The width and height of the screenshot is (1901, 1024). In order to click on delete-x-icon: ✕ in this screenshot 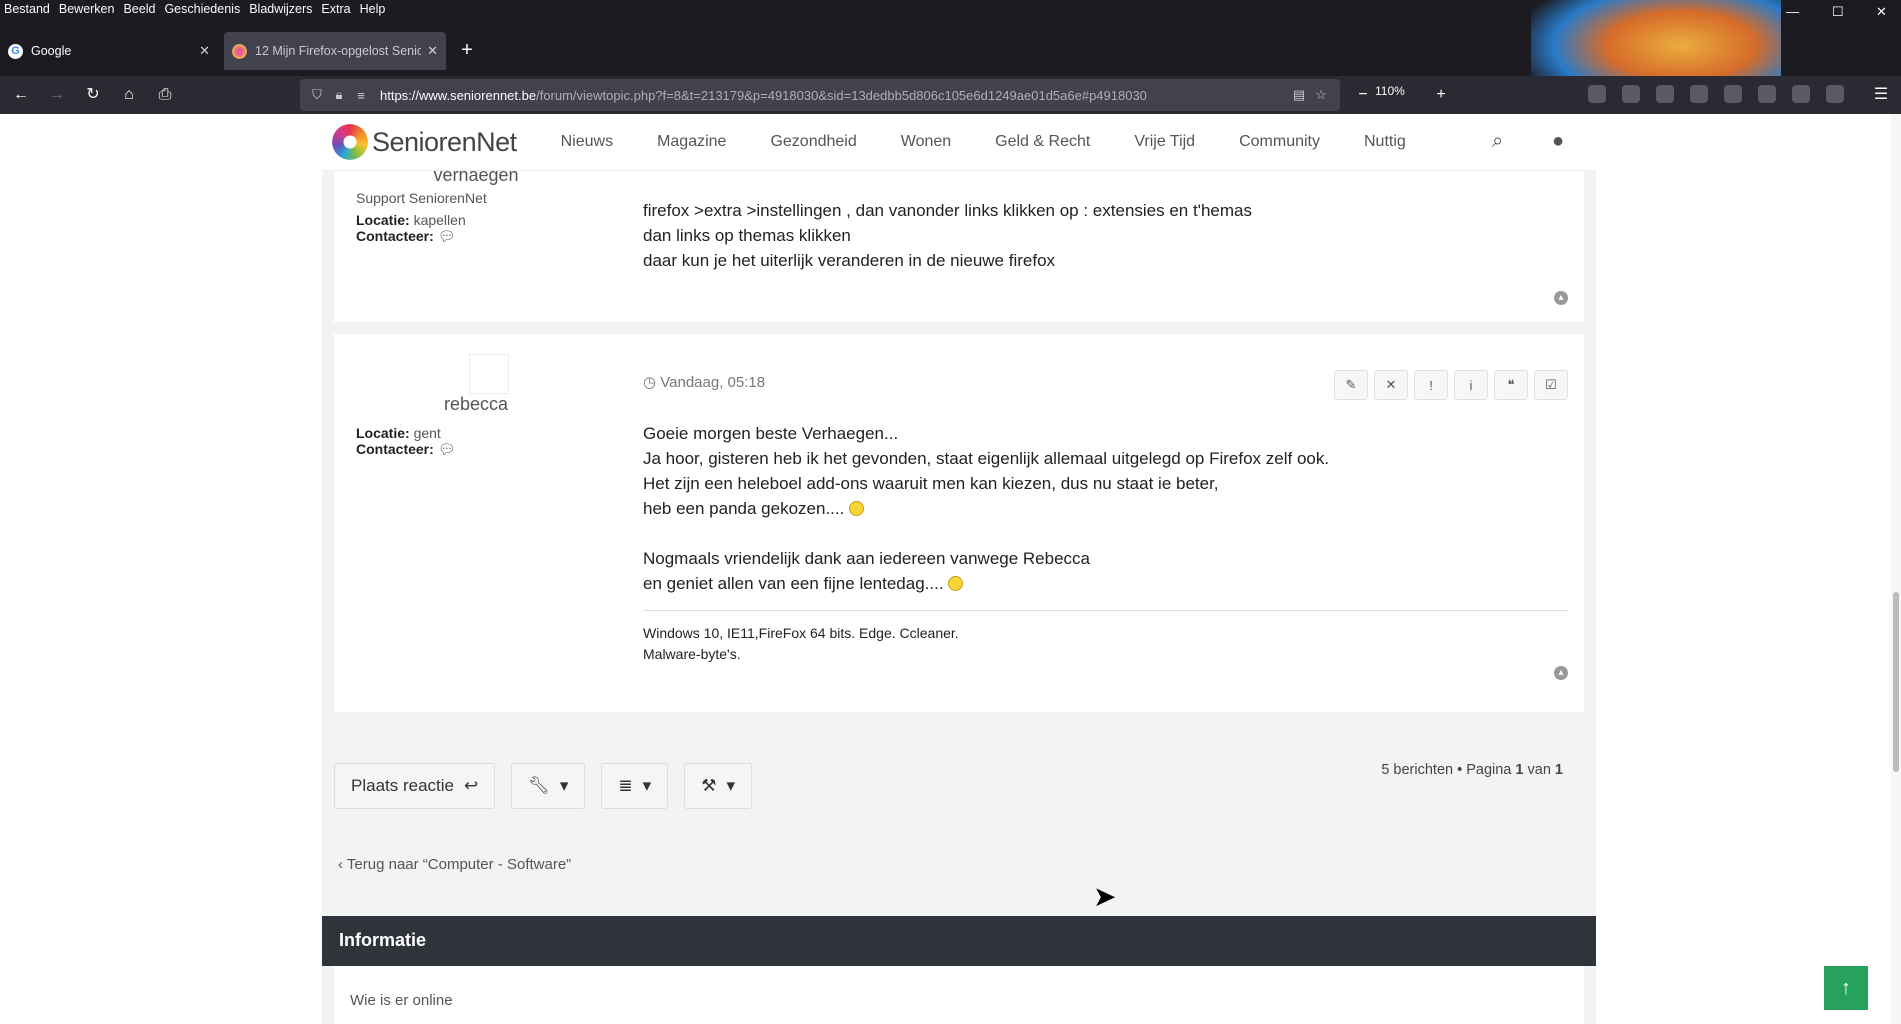, I will do `click(1391, 385)`.